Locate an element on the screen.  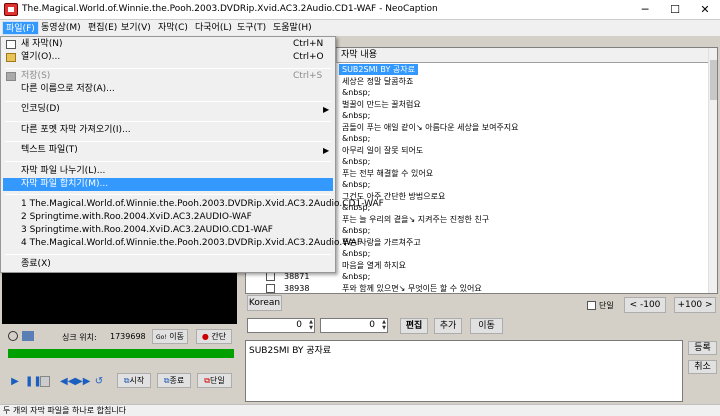
row-text: SUB2SMI BY 공자료 is located at coordinates (378, 69).